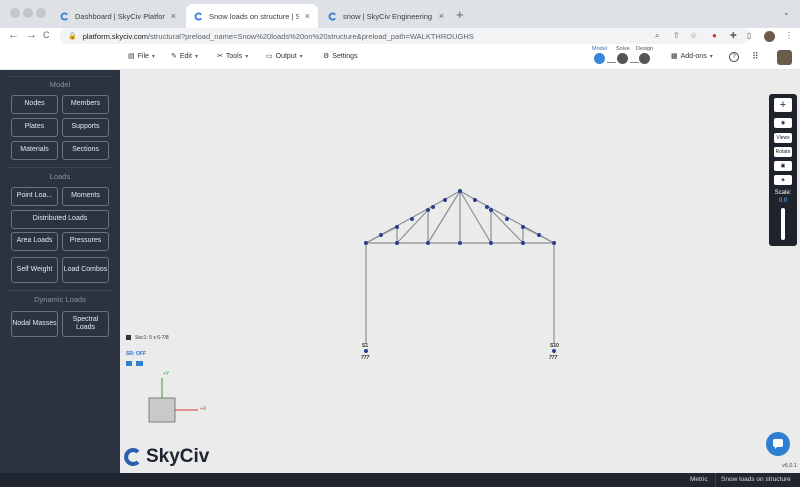  Describe the element at coordinates (734, 57) in the screenshot. I see `help-button: ?` at that location.